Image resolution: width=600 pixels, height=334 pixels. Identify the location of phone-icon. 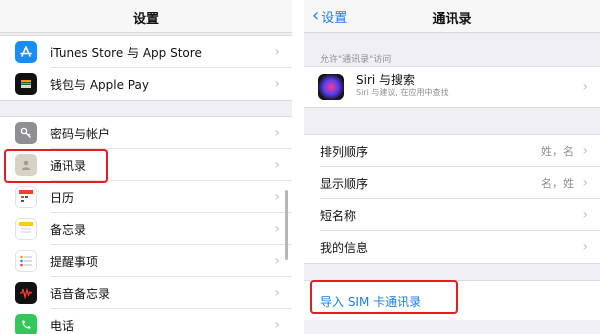
(26, 324).